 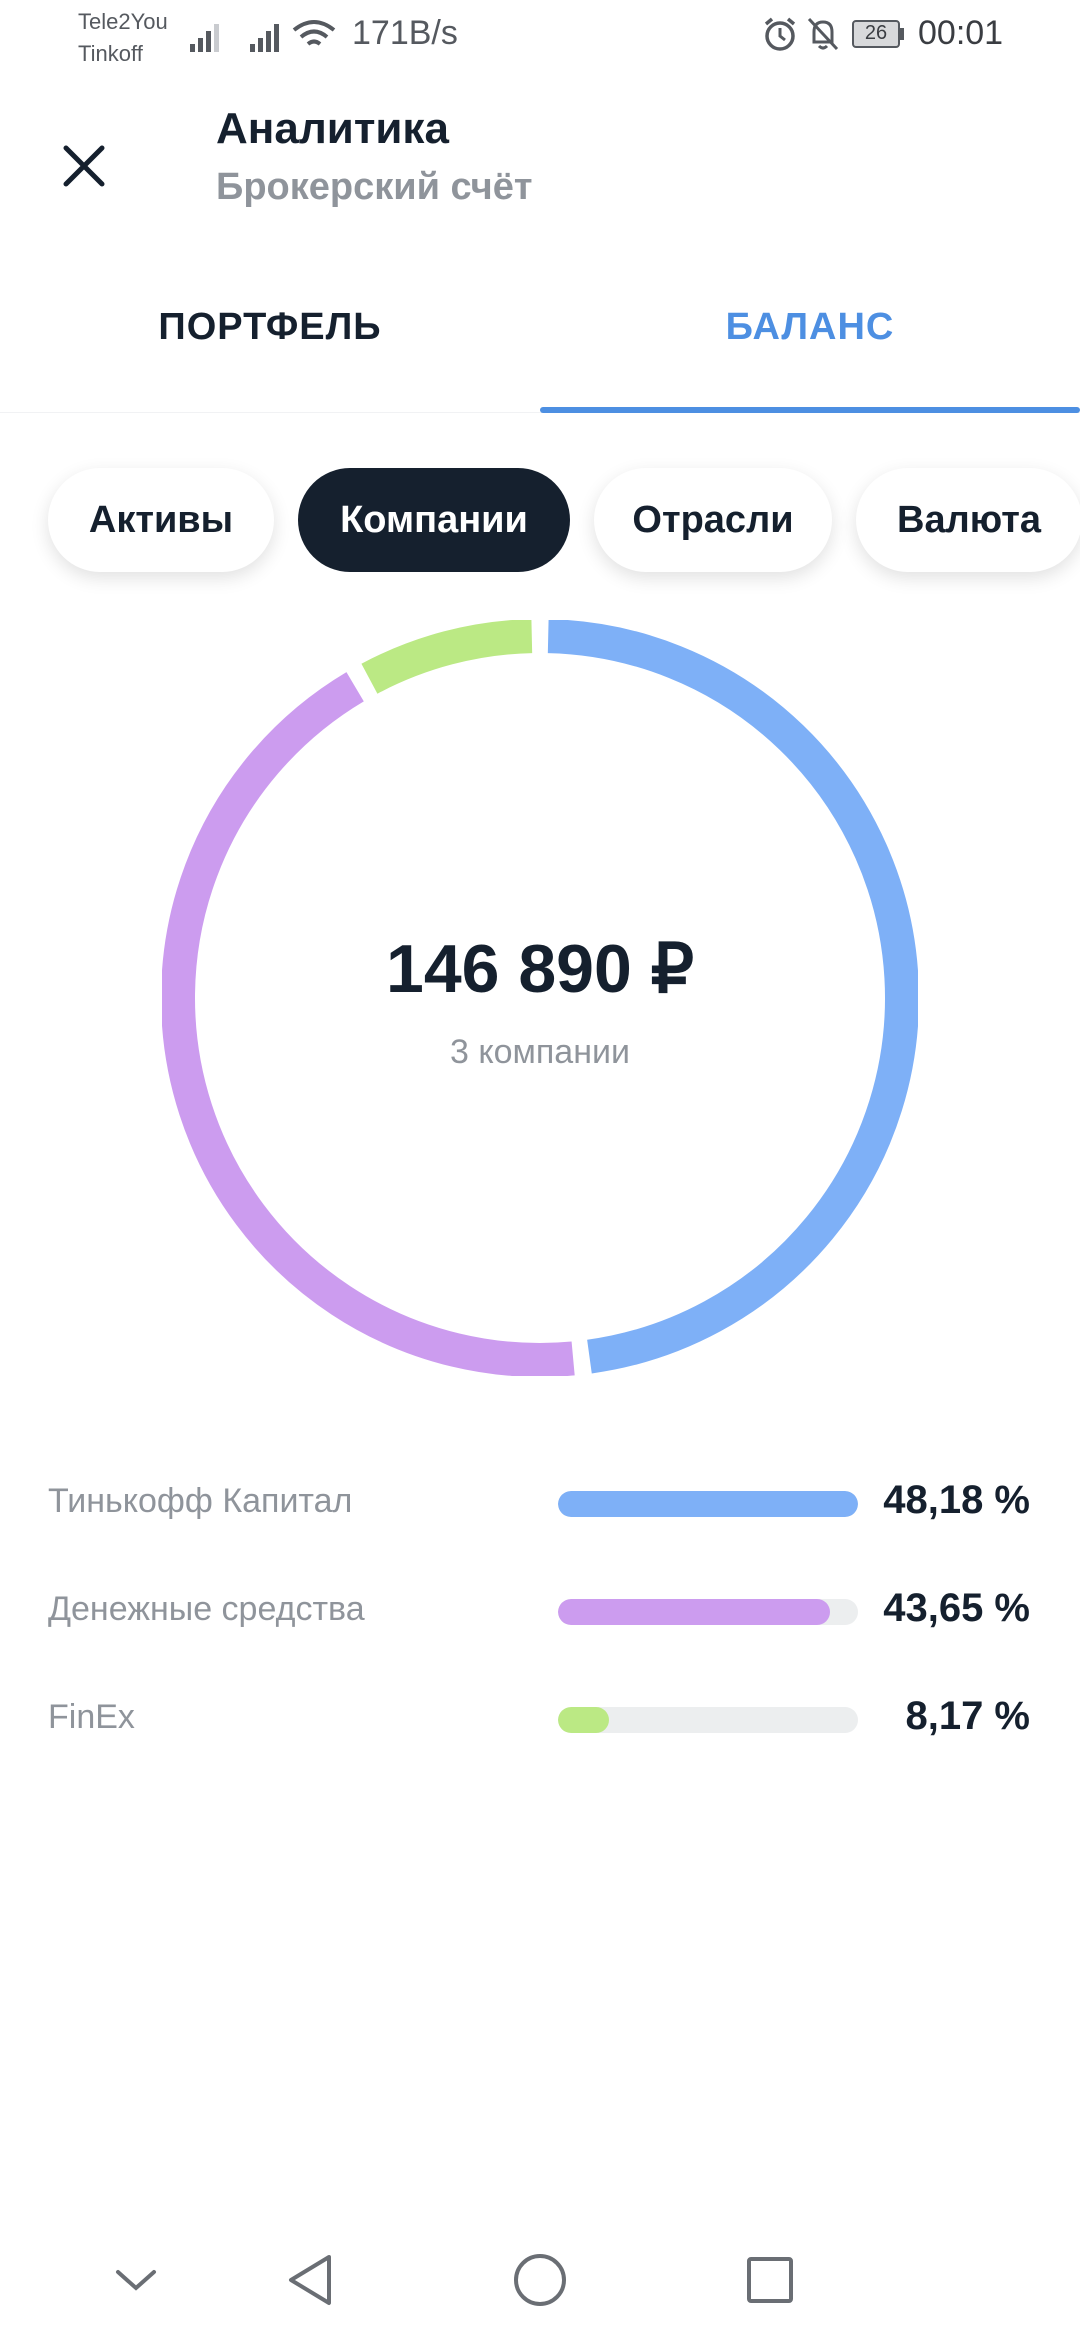 I want to click on battery-icon: 26, so click(x=878, y=35).